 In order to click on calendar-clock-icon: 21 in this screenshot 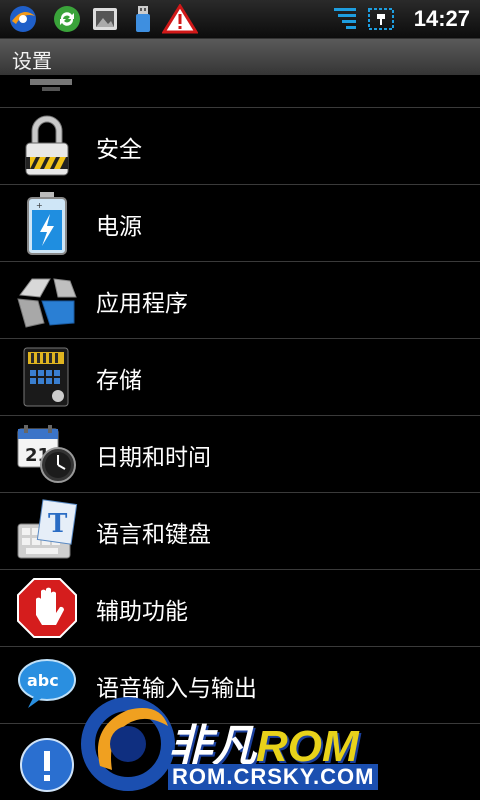, I will do `click(46, 454)`.